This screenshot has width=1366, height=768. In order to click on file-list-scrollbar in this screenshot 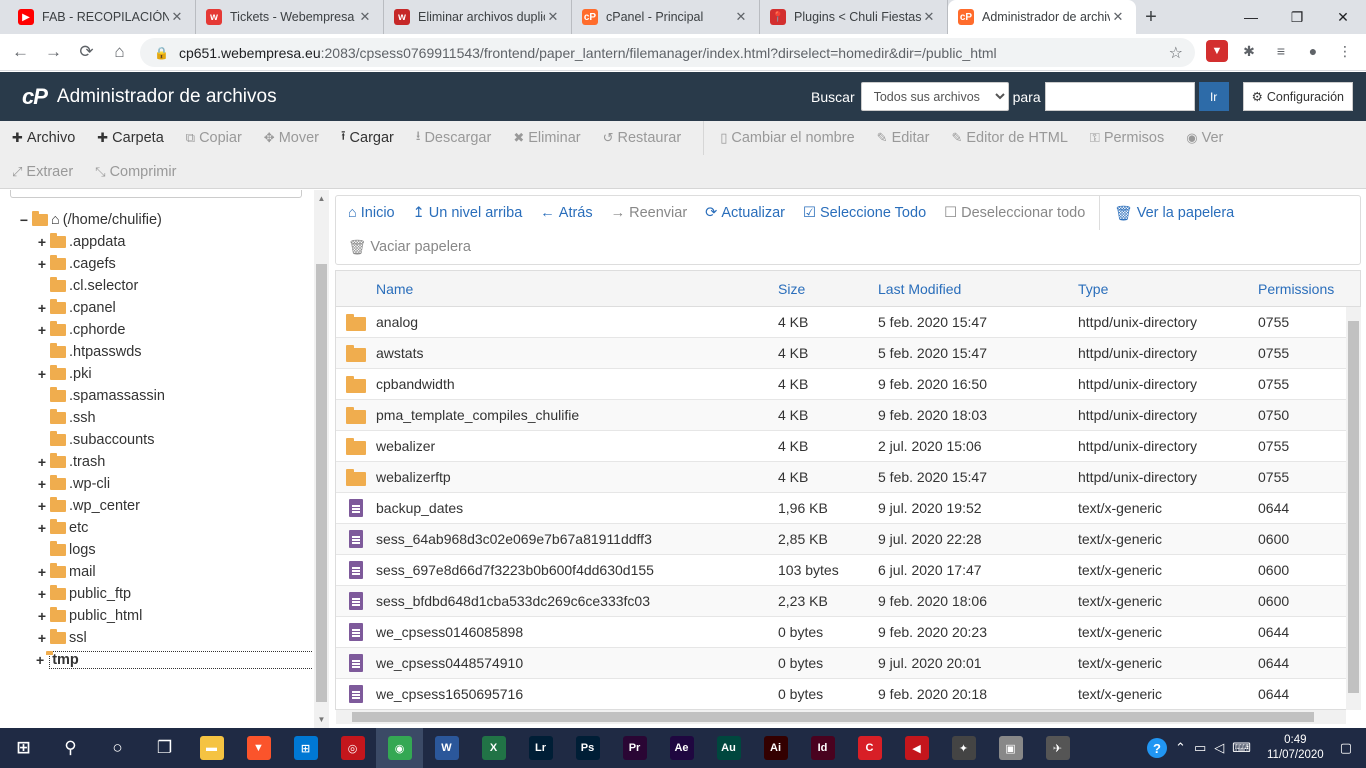, I will do `click(1353, 508)`.